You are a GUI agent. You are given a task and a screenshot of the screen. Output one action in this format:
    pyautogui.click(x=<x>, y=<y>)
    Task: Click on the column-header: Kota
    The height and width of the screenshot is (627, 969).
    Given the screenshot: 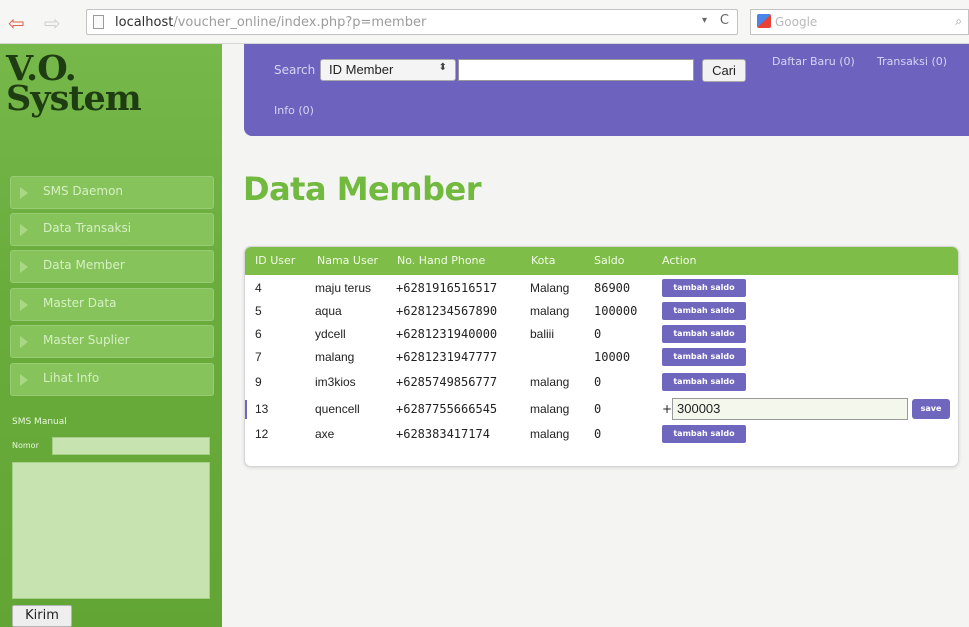 What is the action you would take?
    pyautogui.click(x=543, y=260)
    